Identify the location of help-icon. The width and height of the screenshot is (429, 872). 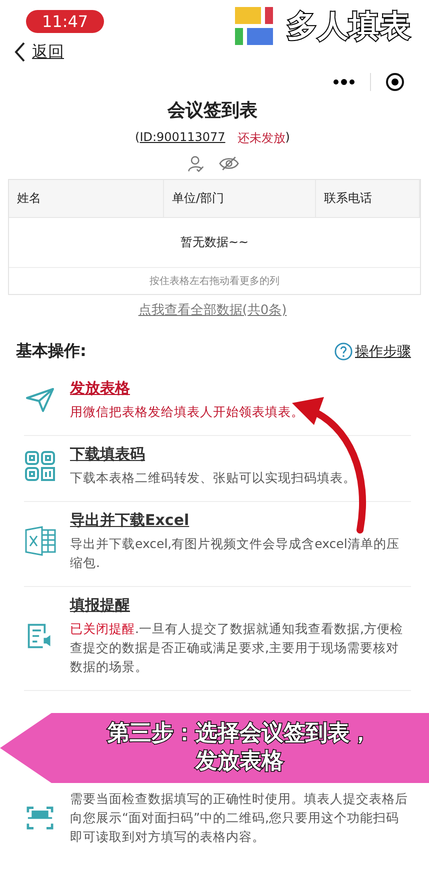
(343, 351).